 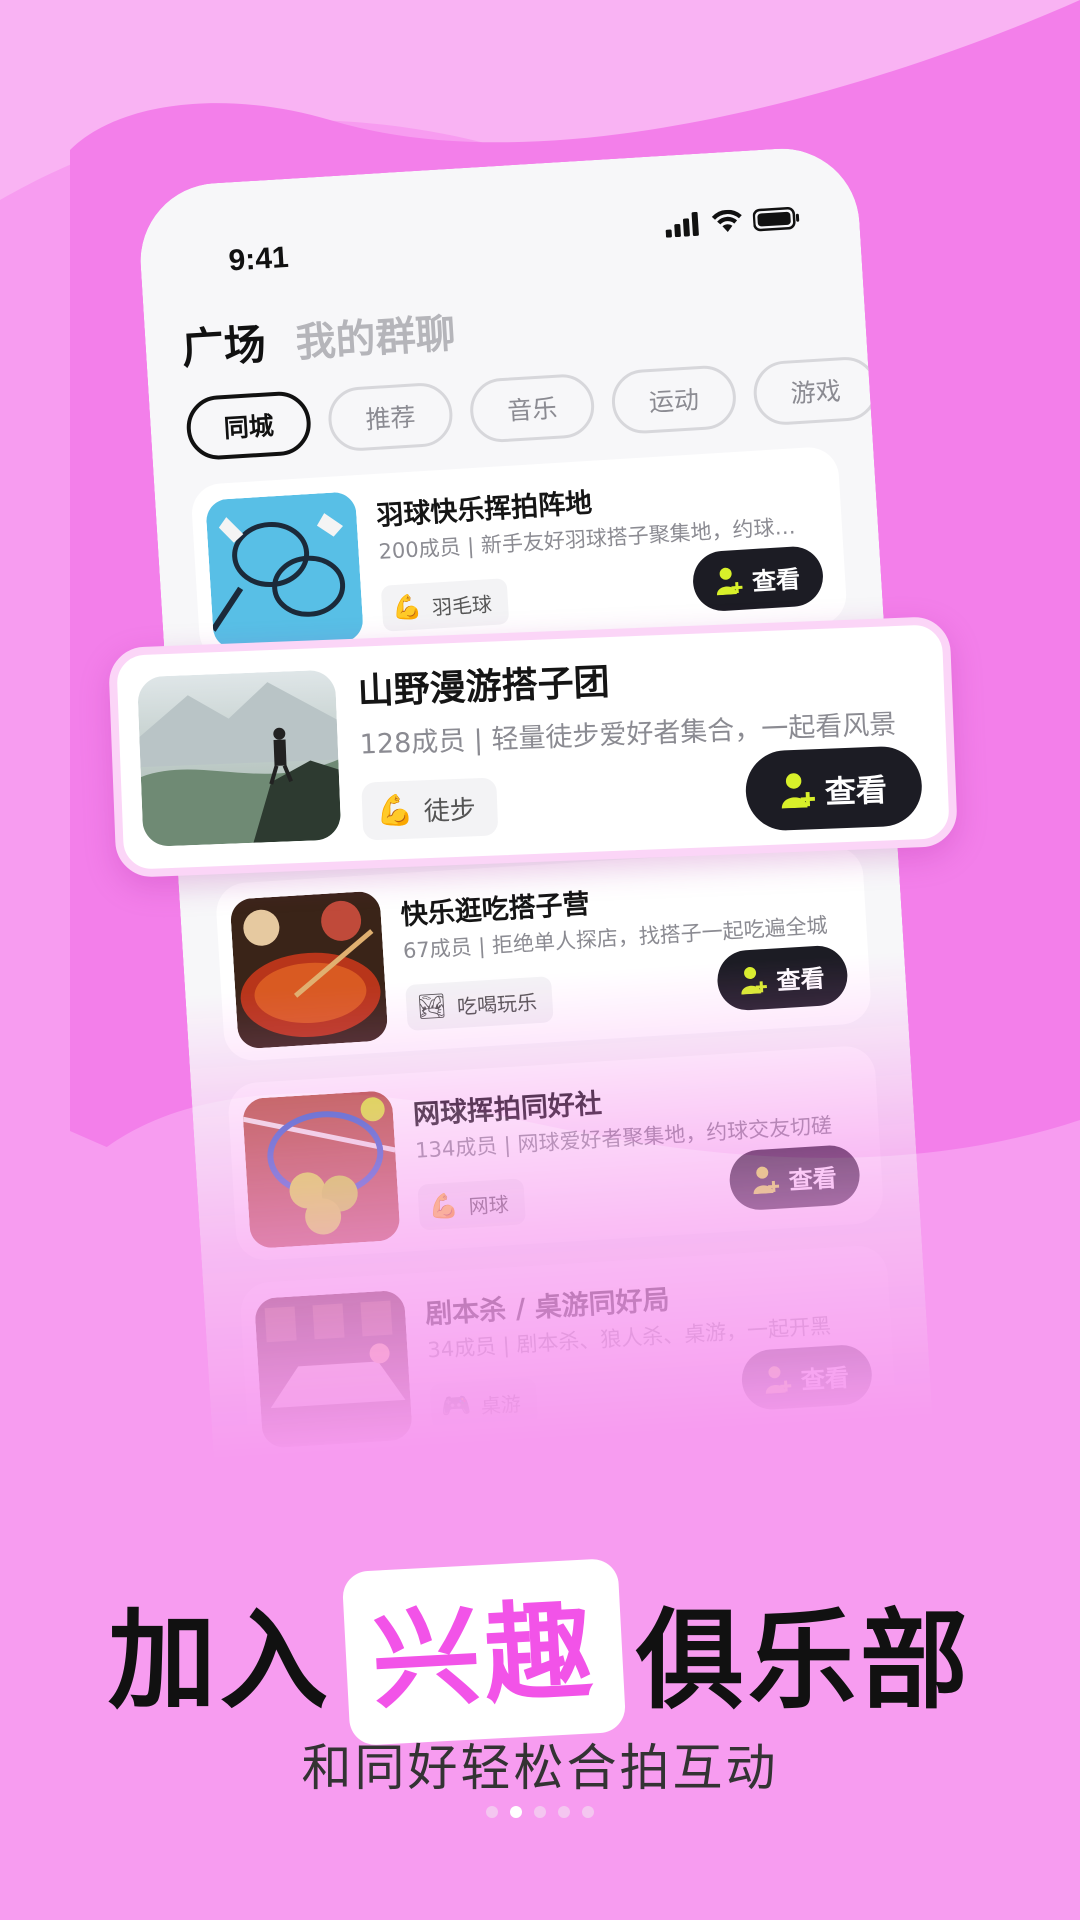 I want to click on group-tag-label: 网球, so click(x=488, y=1205).